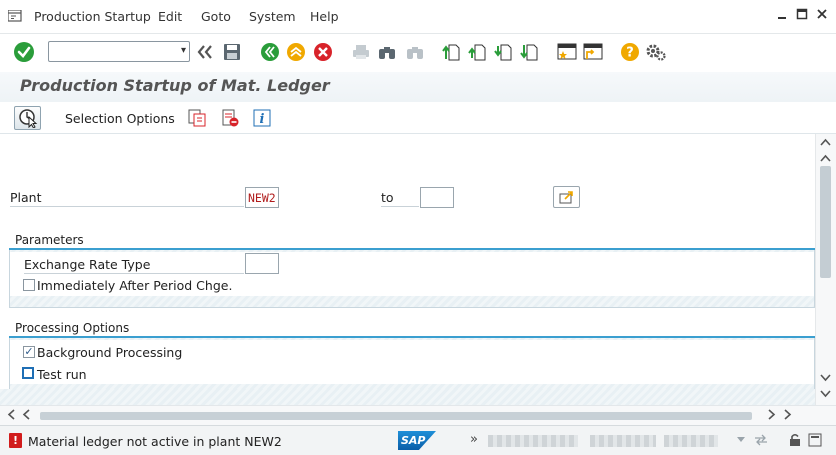  What do you see at coordinates (205, 52) in the screenshot?
I see `back-double-icon` at bounding box center [205, 52].